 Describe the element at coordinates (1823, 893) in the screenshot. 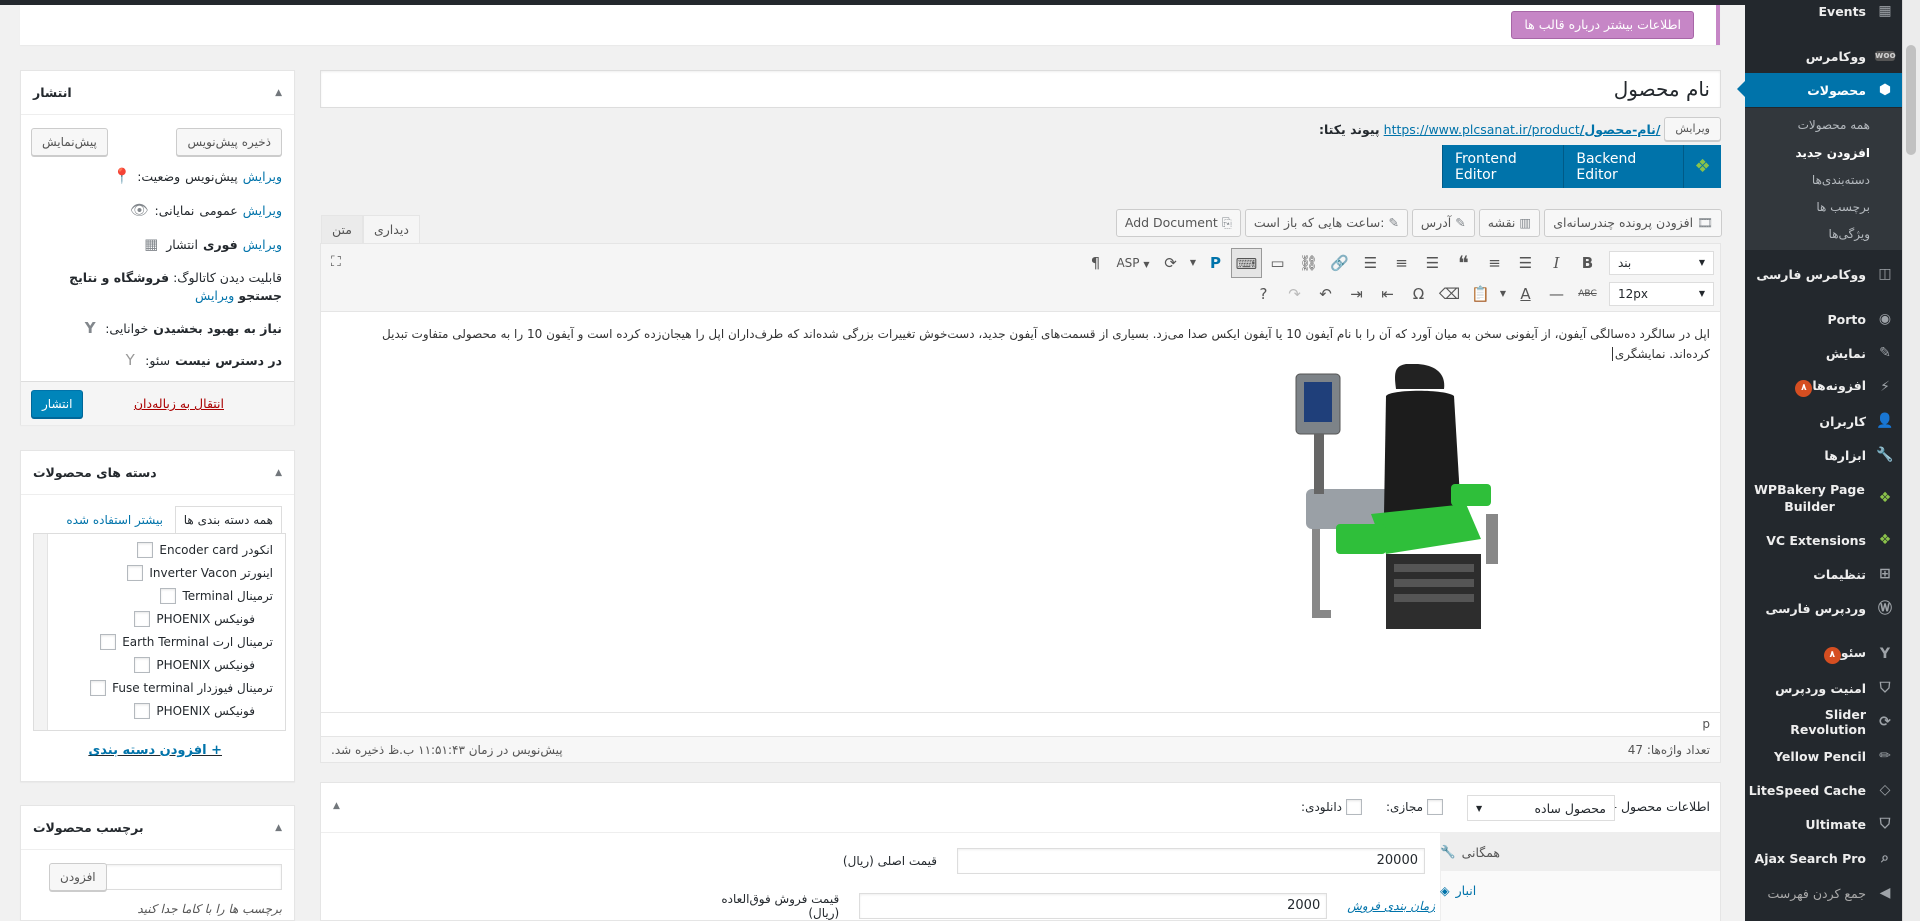

I see `menu-collapse: ◀ جمع کردن فهرست` at that location.